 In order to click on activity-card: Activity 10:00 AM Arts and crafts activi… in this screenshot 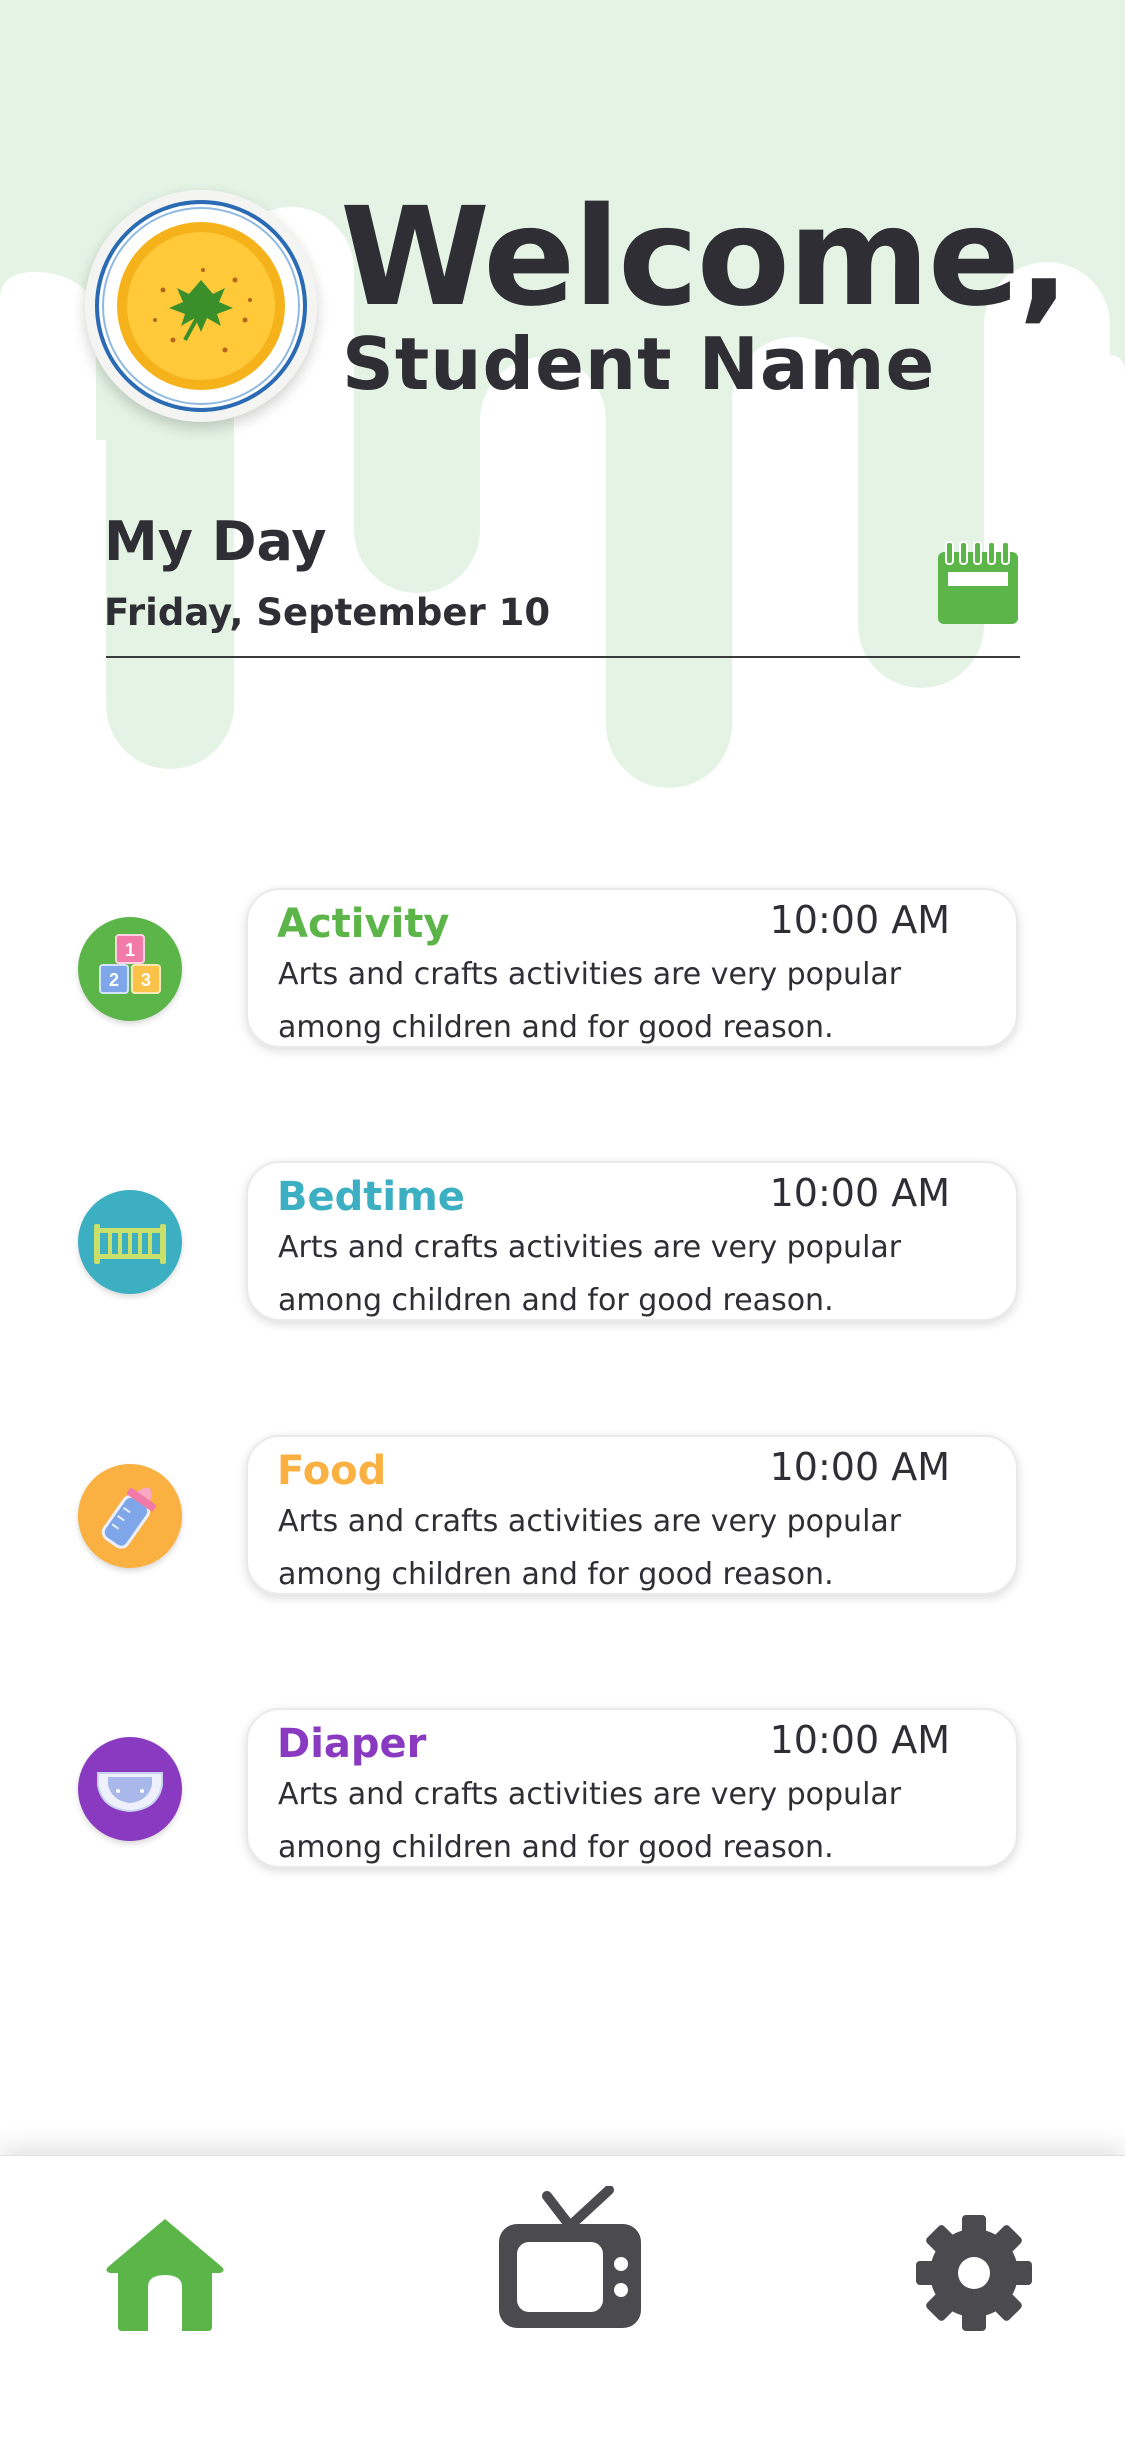, I will do `click(632, 968)`.